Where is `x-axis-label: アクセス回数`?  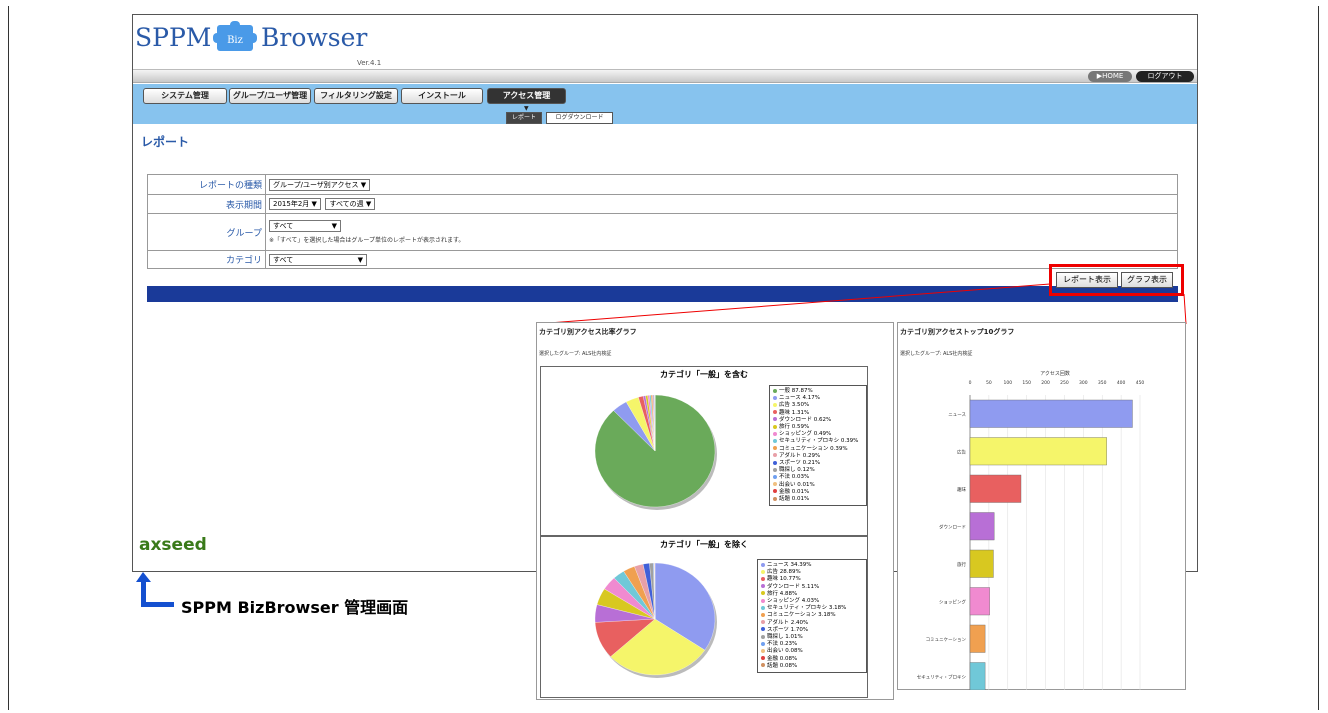
x-axis-label: アクセス回数 is located at coordinates (1055, 373).